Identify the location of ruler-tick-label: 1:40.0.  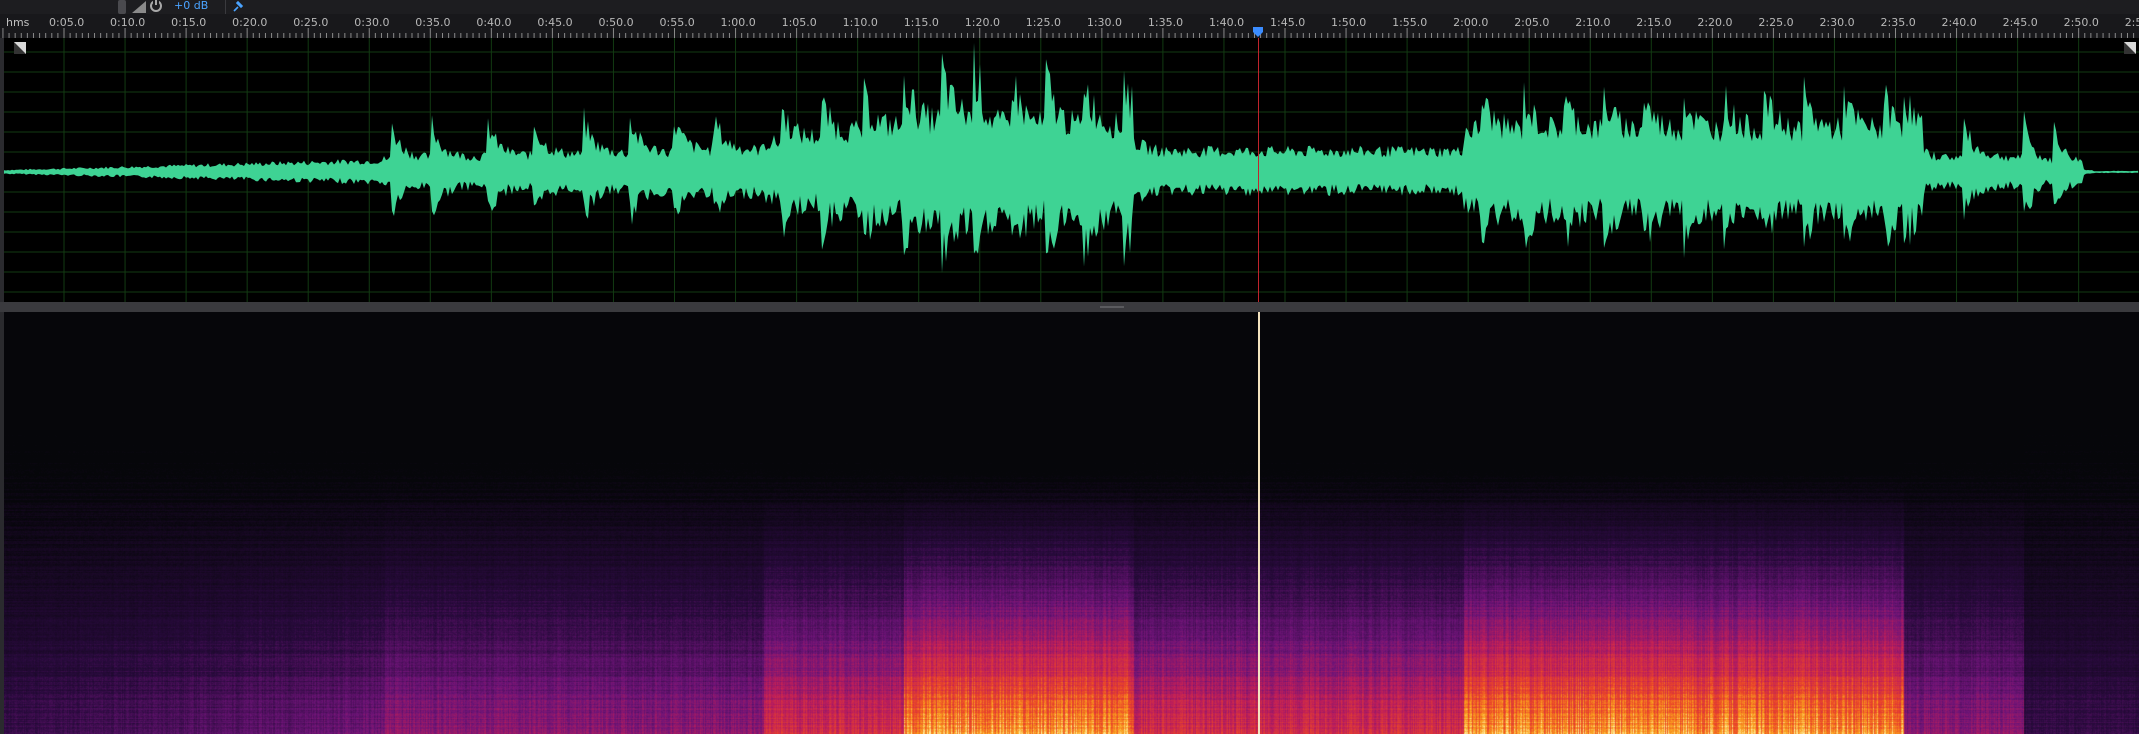
(1226, 22).